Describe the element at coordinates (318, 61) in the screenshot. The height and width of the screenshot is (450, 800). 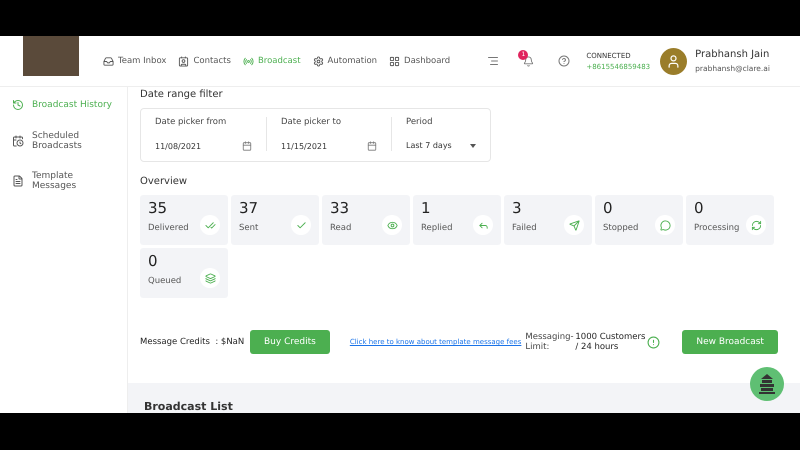
I see `gear-icon` at that location.